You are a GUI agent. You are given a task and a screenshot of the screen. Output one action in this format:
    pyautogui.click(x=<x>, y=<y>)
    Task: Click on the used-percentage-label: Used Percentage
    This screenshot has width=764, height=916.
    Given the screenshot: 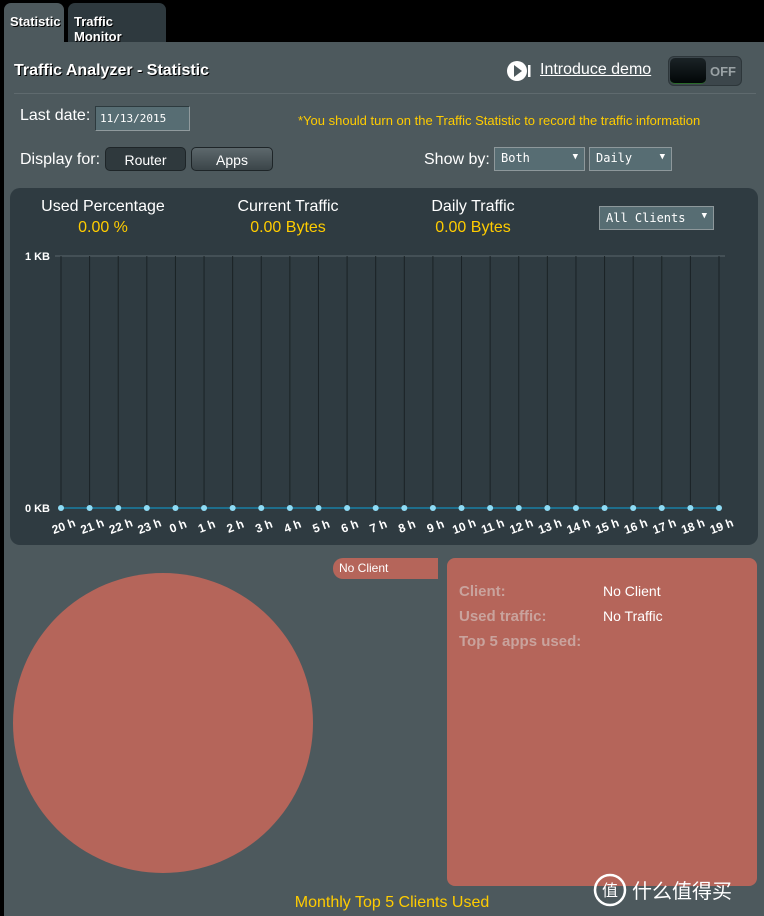 What is the action you would take?
    pyautogui.click(x=103, y=206)
    